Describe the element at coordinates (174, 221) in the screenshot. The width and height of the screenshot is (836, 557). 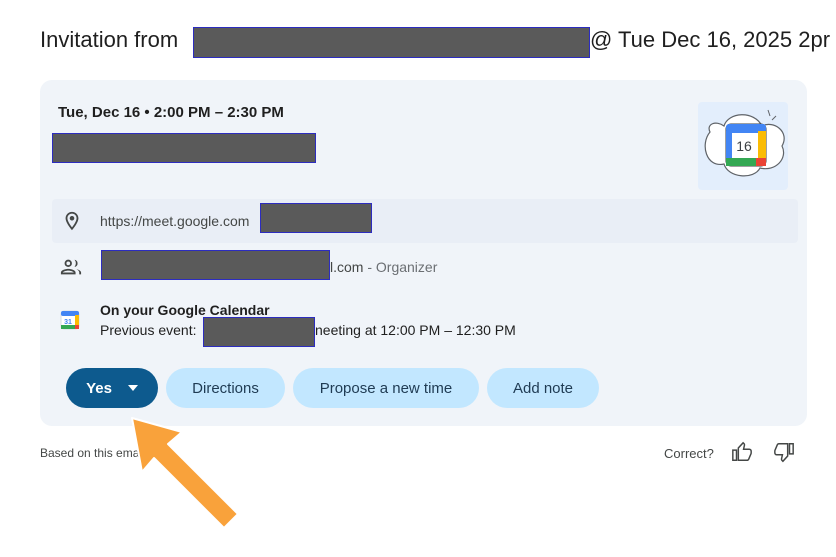
I see `meeting-url: https://meet.google.com` at that location.